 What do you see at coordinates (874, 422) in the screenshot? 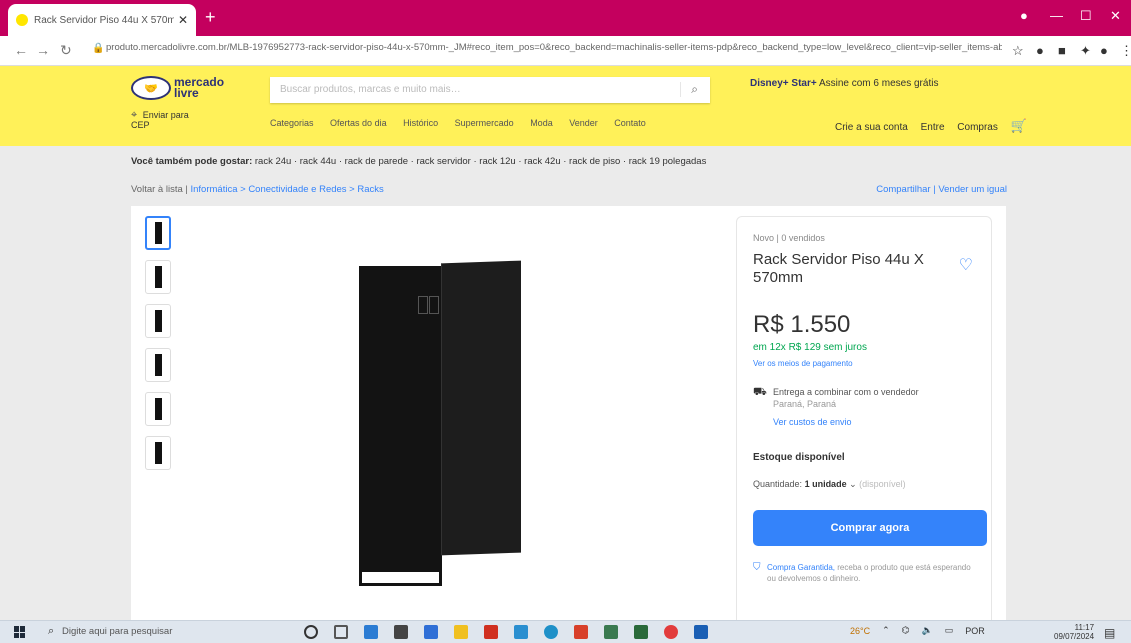
I see `shipping-costs-link: Ver custos de envio` at bounding box center [874, 422].